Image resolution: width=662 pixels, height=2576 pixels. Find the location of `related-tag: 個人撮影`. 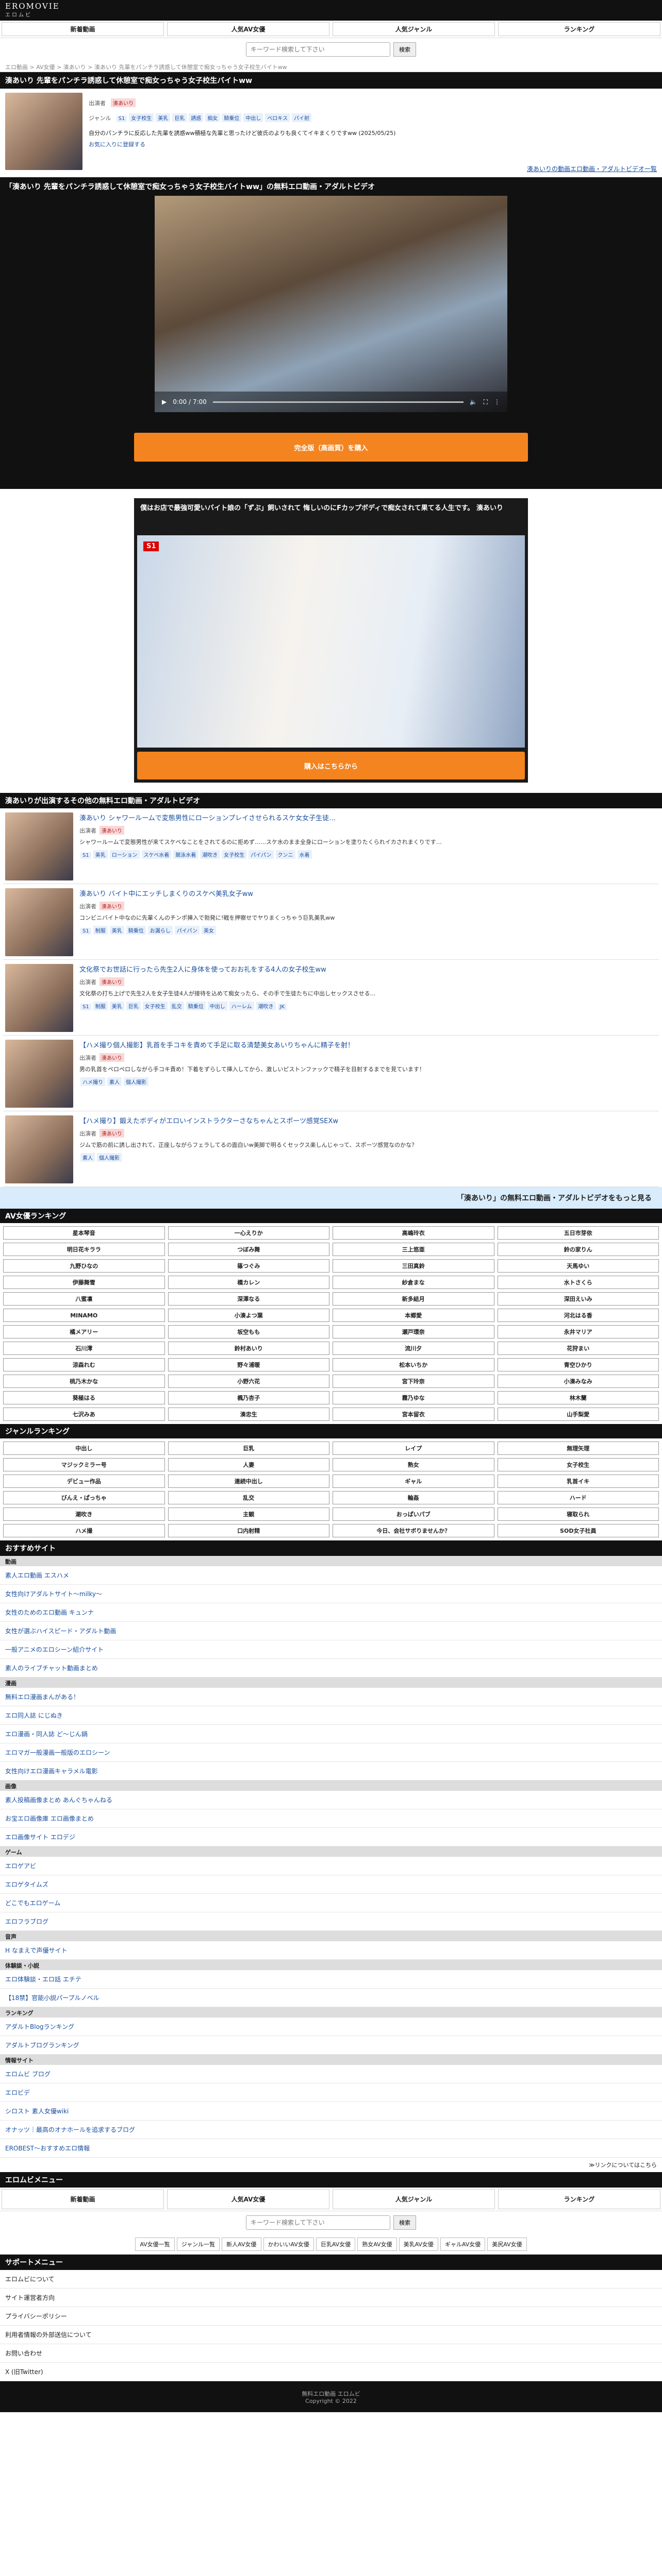

related-tag: 個人撮影 is located at coordinates (109, 1157).